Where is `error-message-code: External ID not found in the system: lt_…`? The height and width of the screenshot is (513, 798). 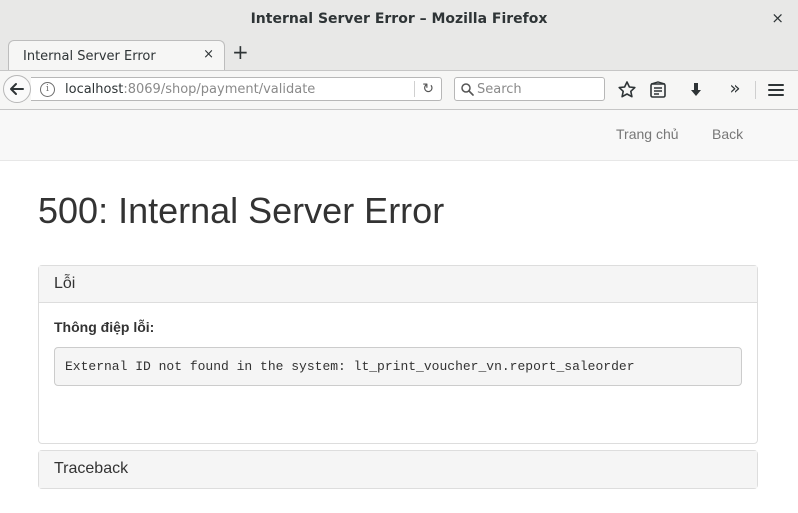
error-message-code: External ID not found in the system: lt_… is located at coordinates (398, 366).